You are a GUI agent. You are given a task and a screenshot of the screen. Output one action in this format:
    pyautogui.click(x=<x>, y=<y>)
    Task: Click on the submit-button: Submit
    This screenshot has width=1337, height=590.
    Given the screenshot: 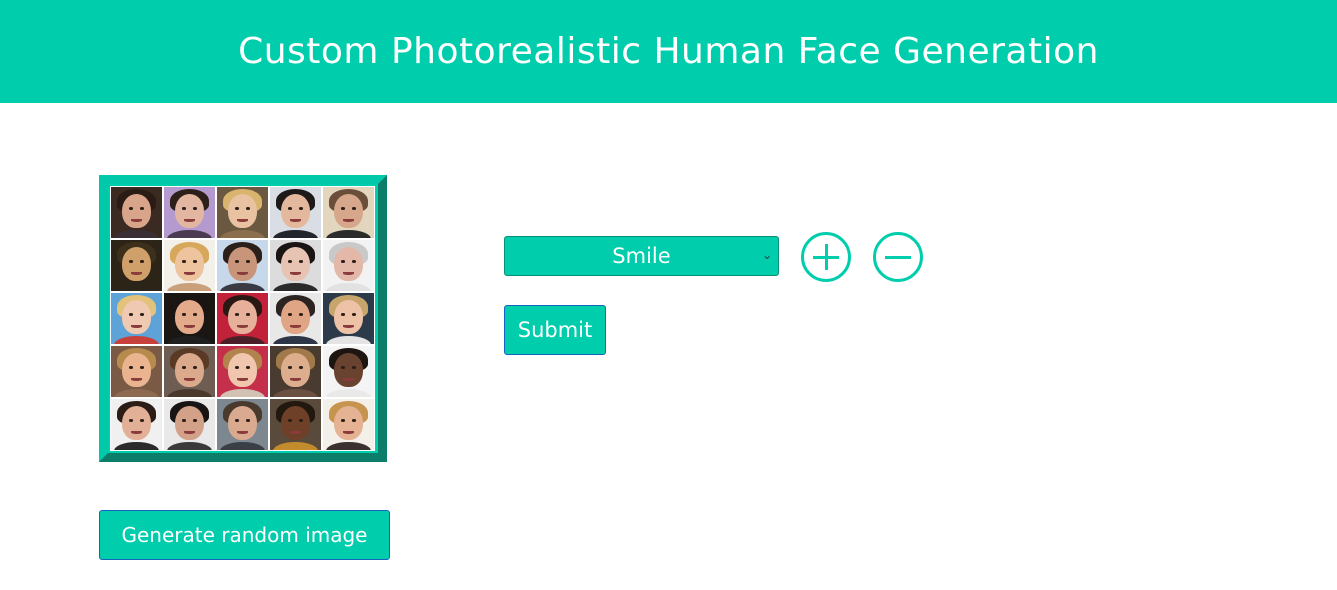 What is the action you would take?
    pyautogui.click(x=555, y=330)
    